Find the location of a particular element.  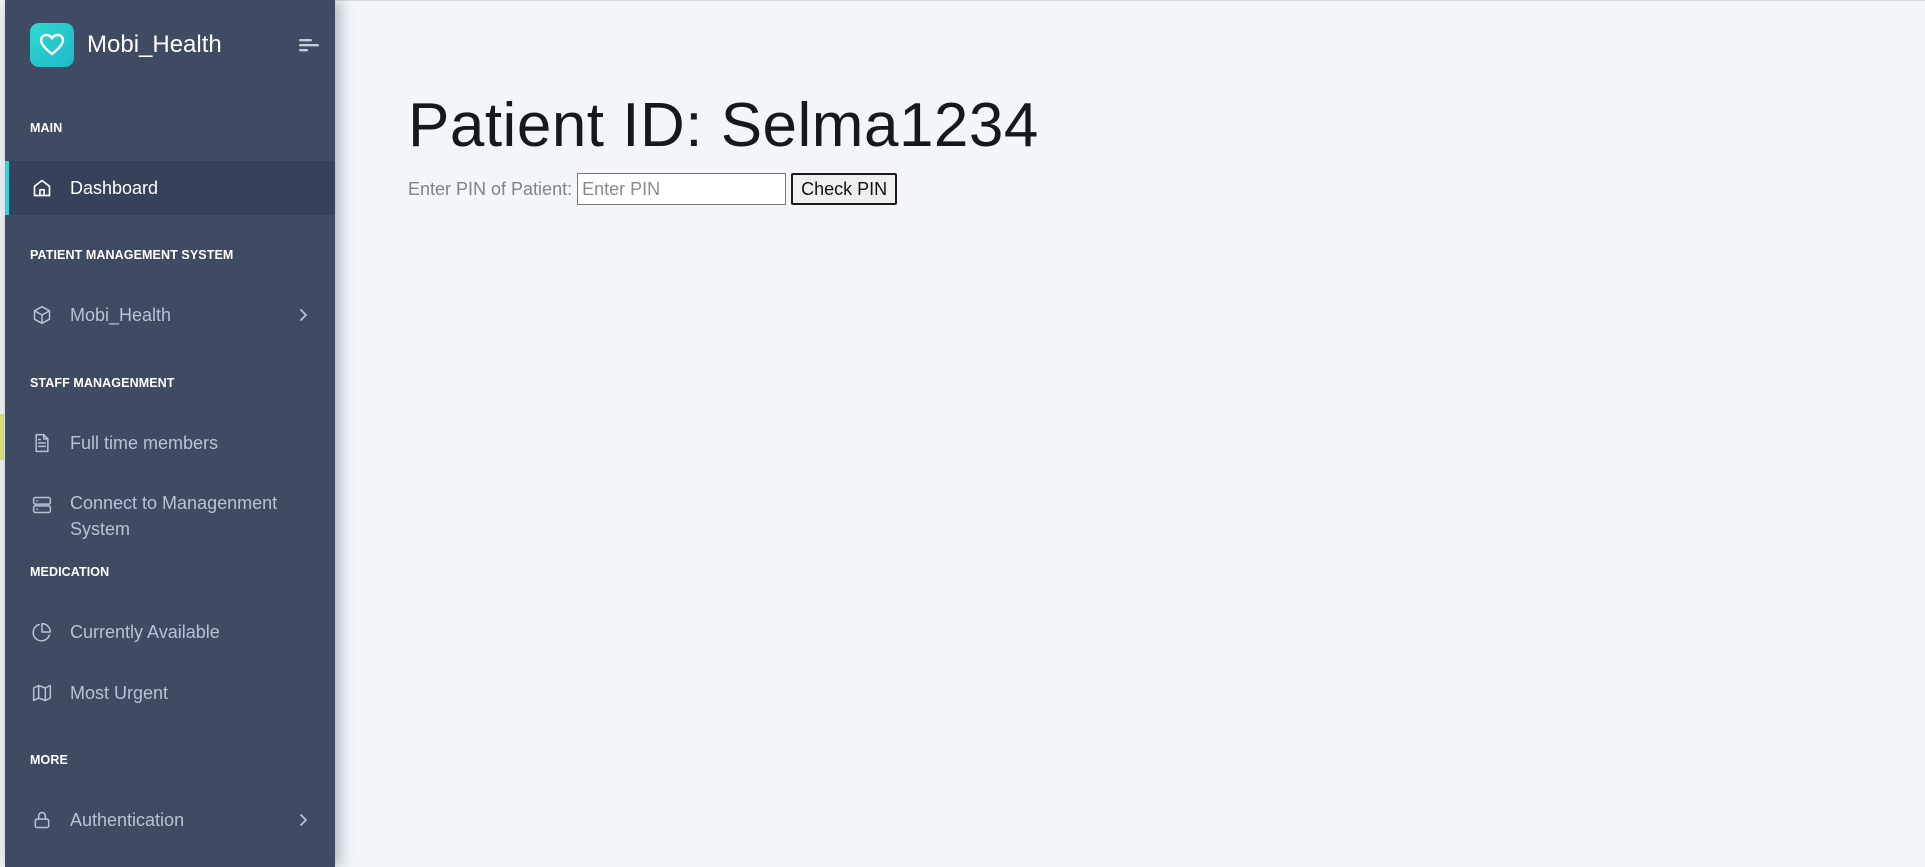

section-label-main: MAIN is located at coordinates (46, 128).